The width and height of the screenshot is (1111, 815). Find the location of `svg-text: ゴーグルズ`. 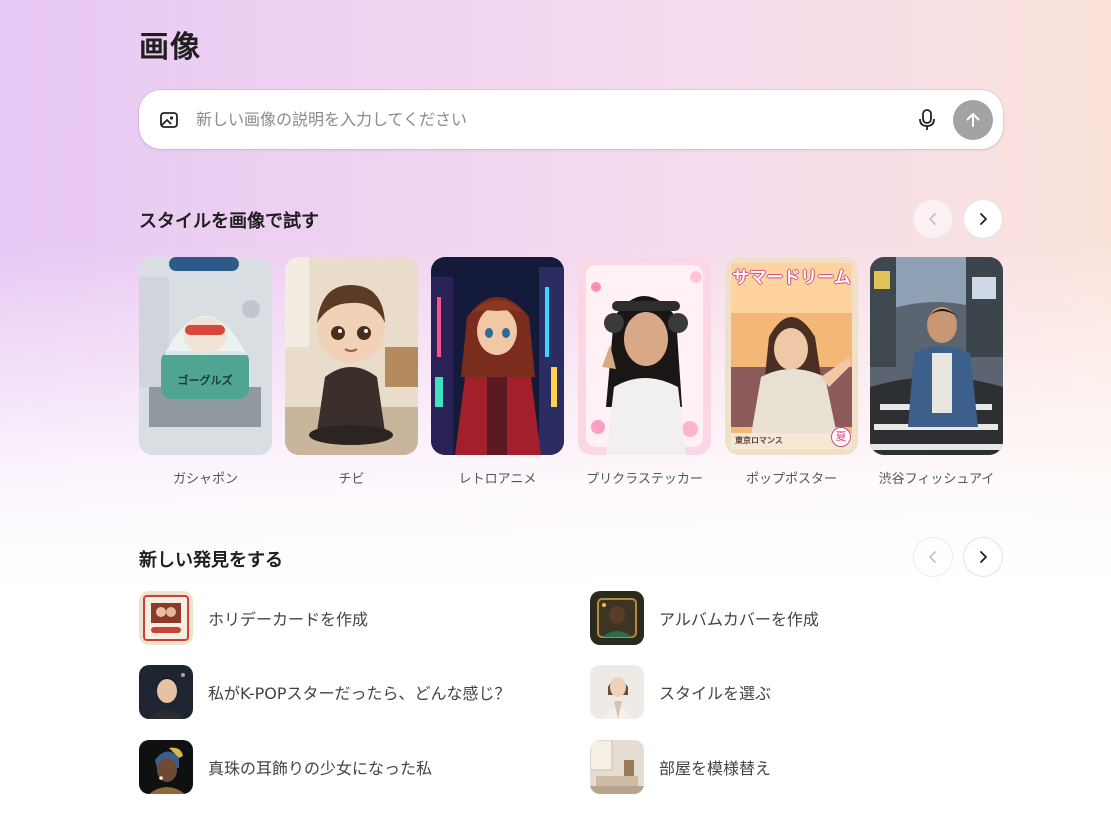

svg-text: ゴーグルズ is located at coordinates (205, 380).